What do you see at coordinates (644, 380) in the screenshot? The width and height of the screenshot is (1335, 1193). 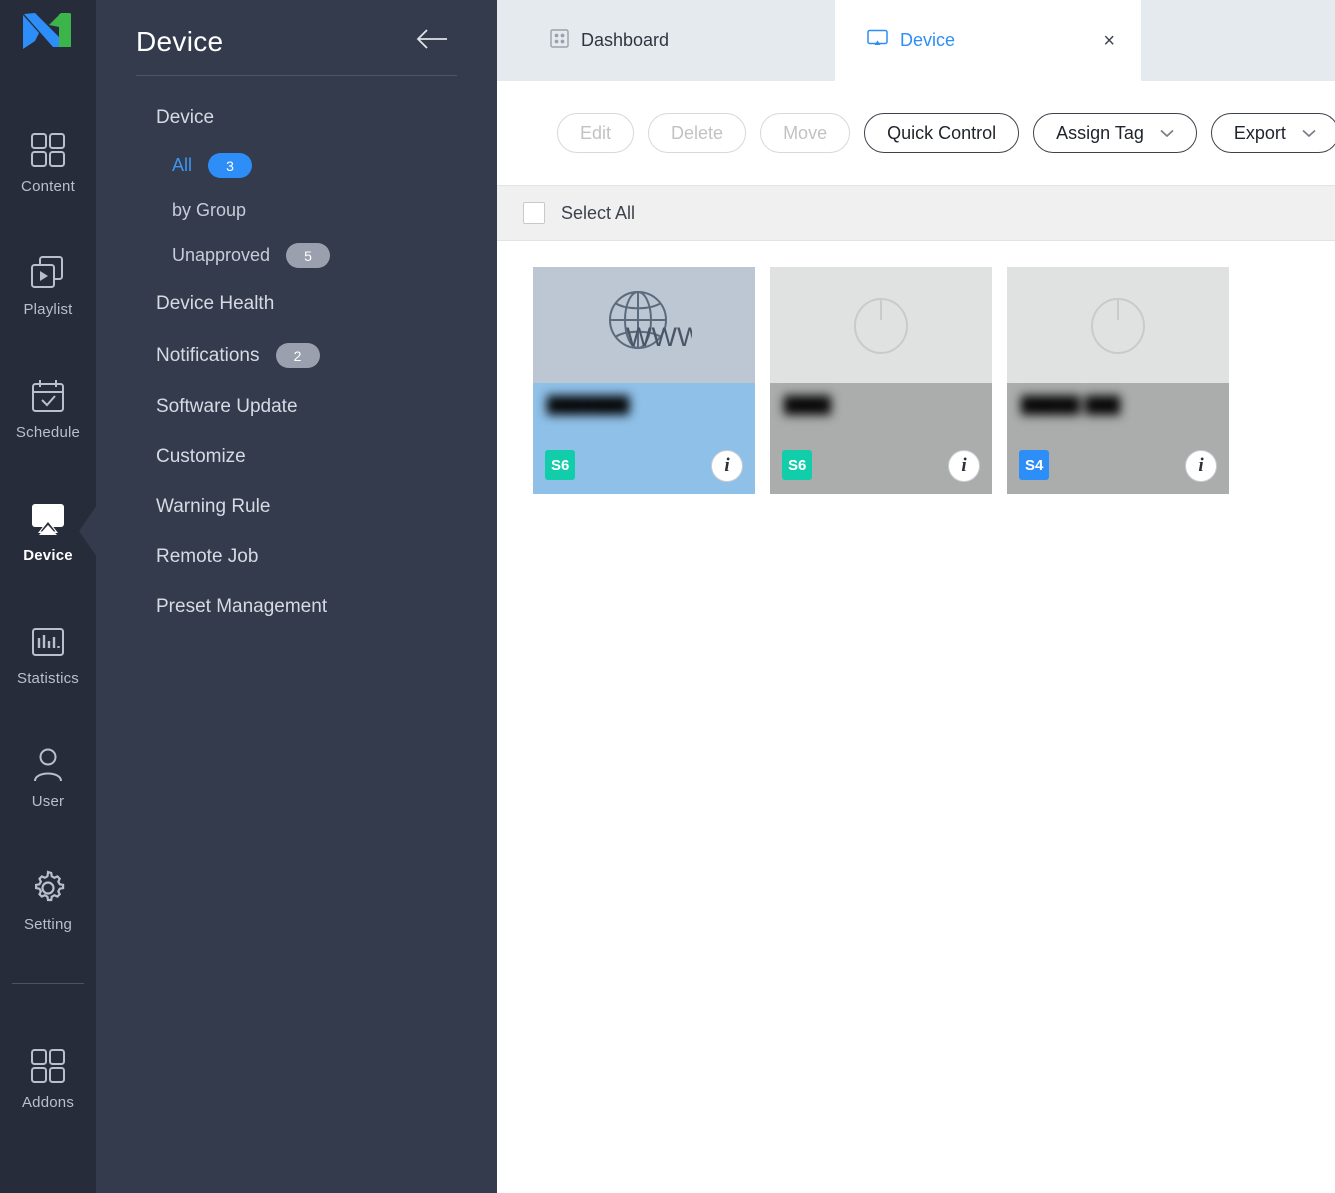 I see `device-card: WWW ███████ S6 i` at bounding box center [644, 380].